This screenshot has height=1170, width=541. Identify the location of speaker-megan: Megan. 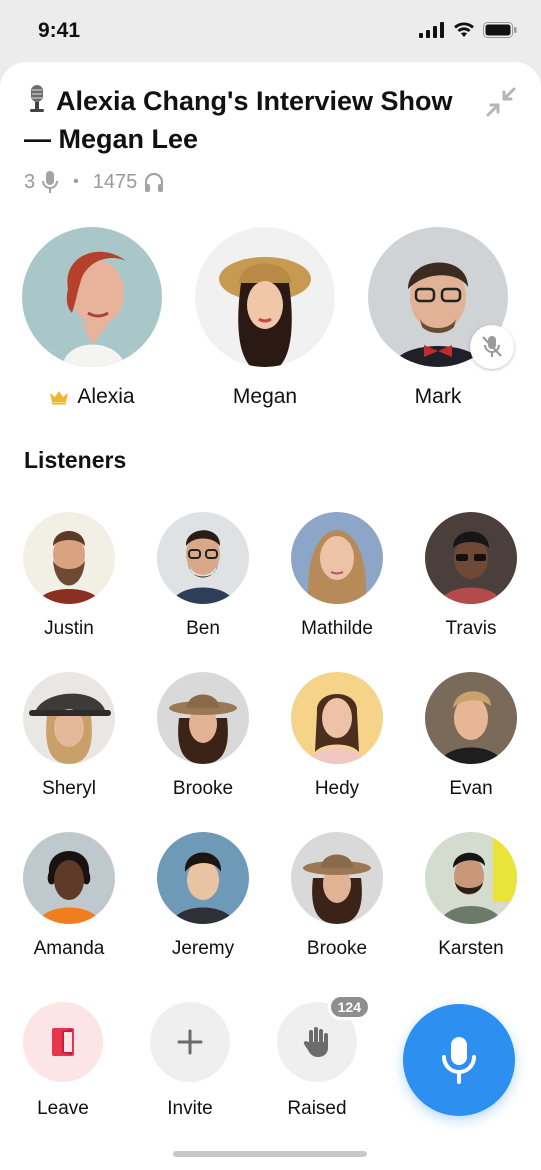
(265, 318).